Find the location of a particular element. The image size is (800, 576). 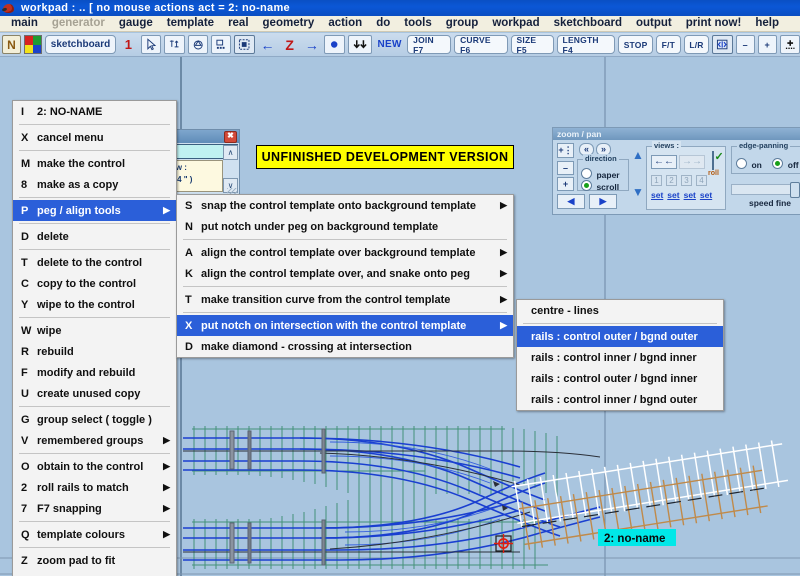

menu-sketchboard: sketchboard is located at coordinates (588, 23).